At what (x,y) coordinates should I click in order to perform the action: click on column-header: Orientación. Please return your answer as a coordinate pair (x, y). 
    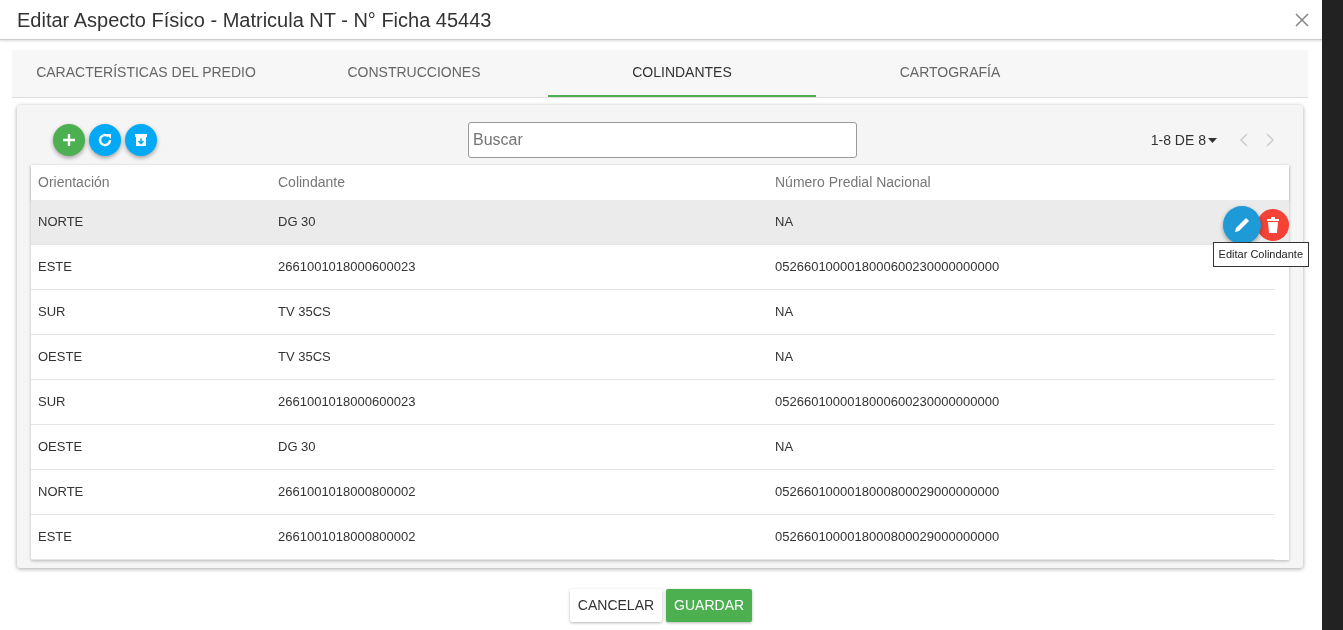
    Looking at the image, I should click on (74, 182).